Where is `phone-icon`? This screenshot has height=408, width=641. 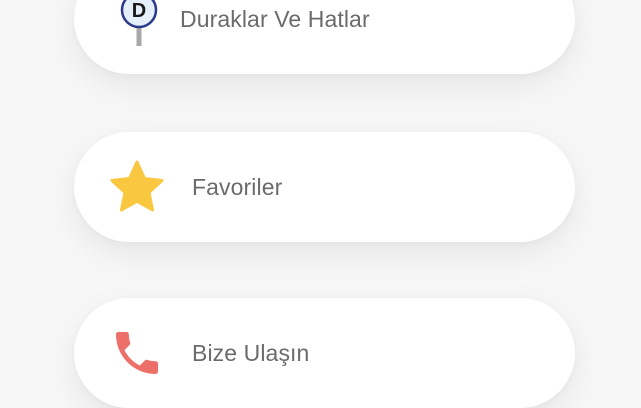 phone-icon is located at coordinates (137, 353).